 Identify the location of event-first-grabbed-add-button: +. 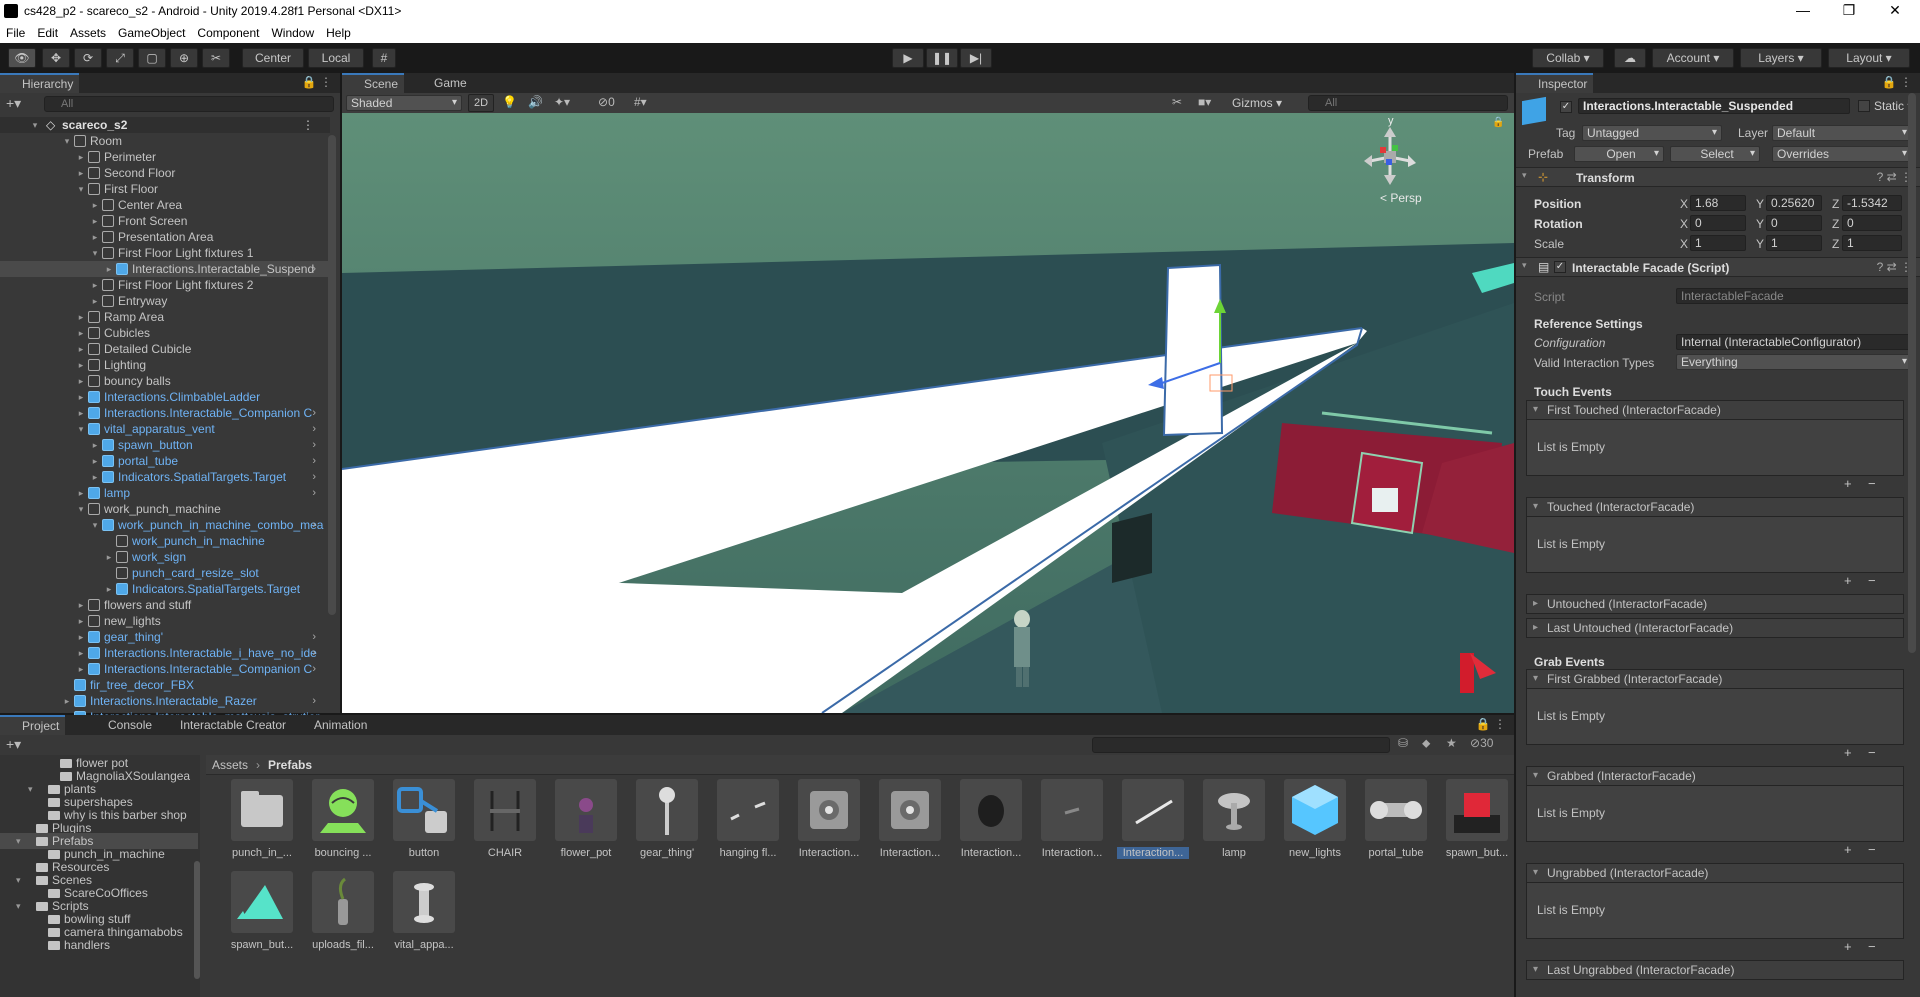
(1848, 752).